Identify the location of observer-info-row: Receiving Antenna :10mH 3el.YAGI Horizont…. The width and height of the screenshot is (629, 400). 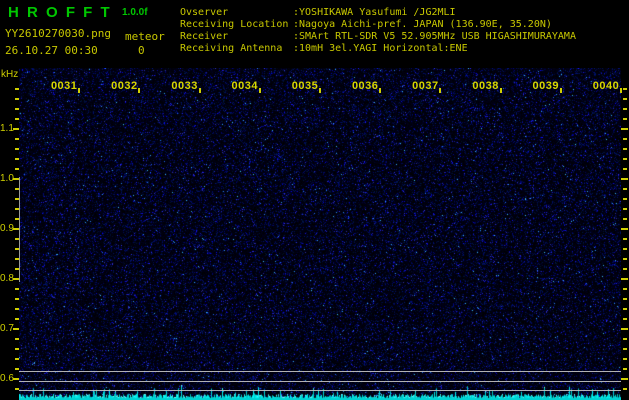
(378, 49).